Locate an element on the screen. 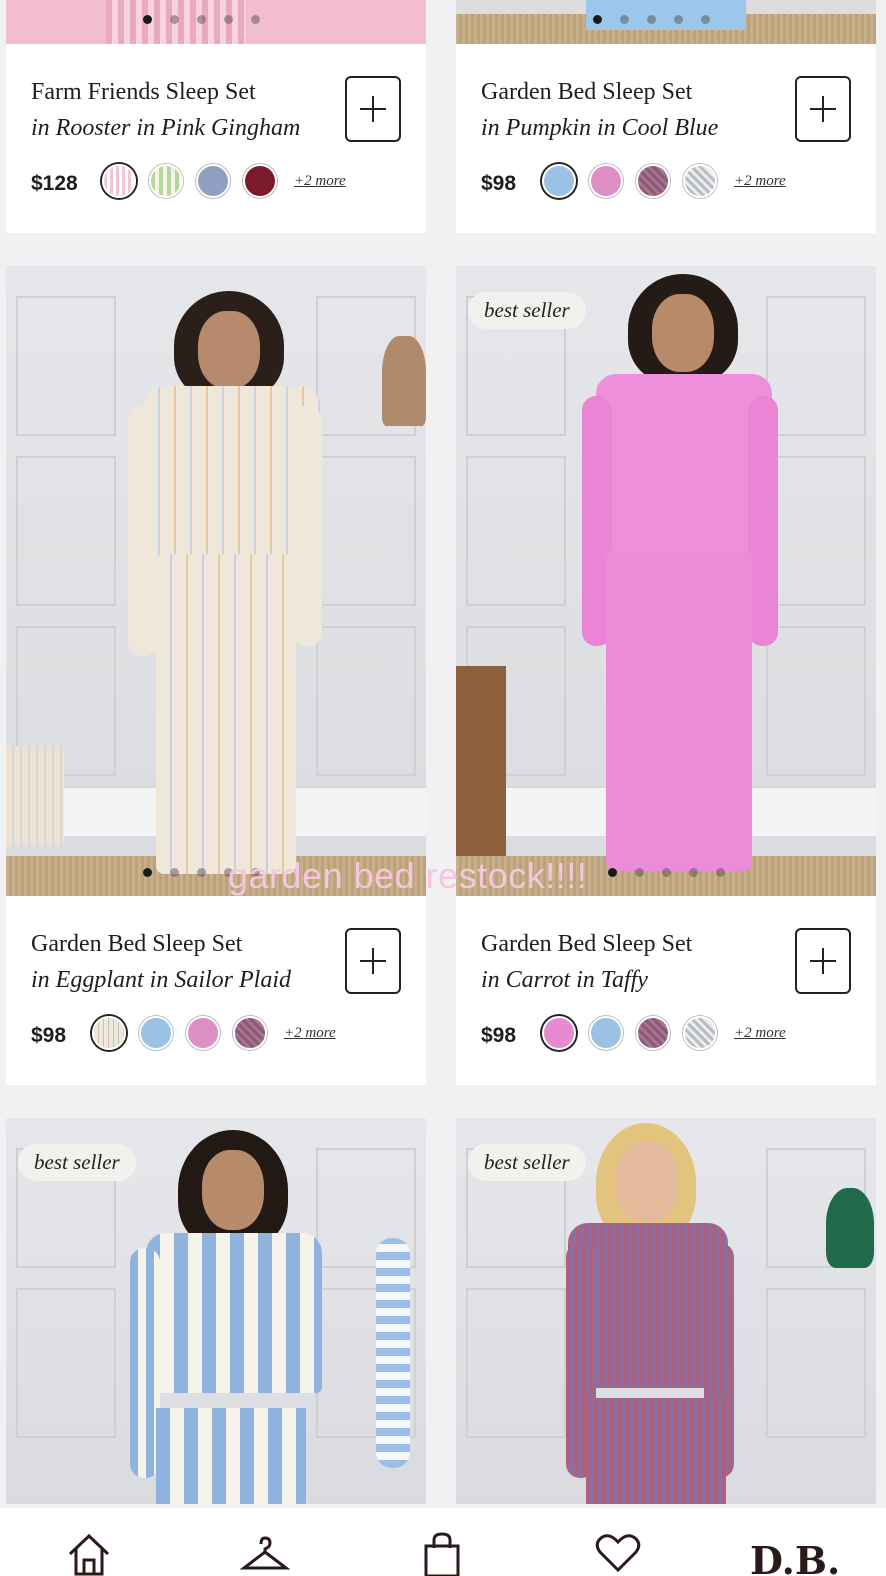  bag-icon is located at coordinates (442, 1553).